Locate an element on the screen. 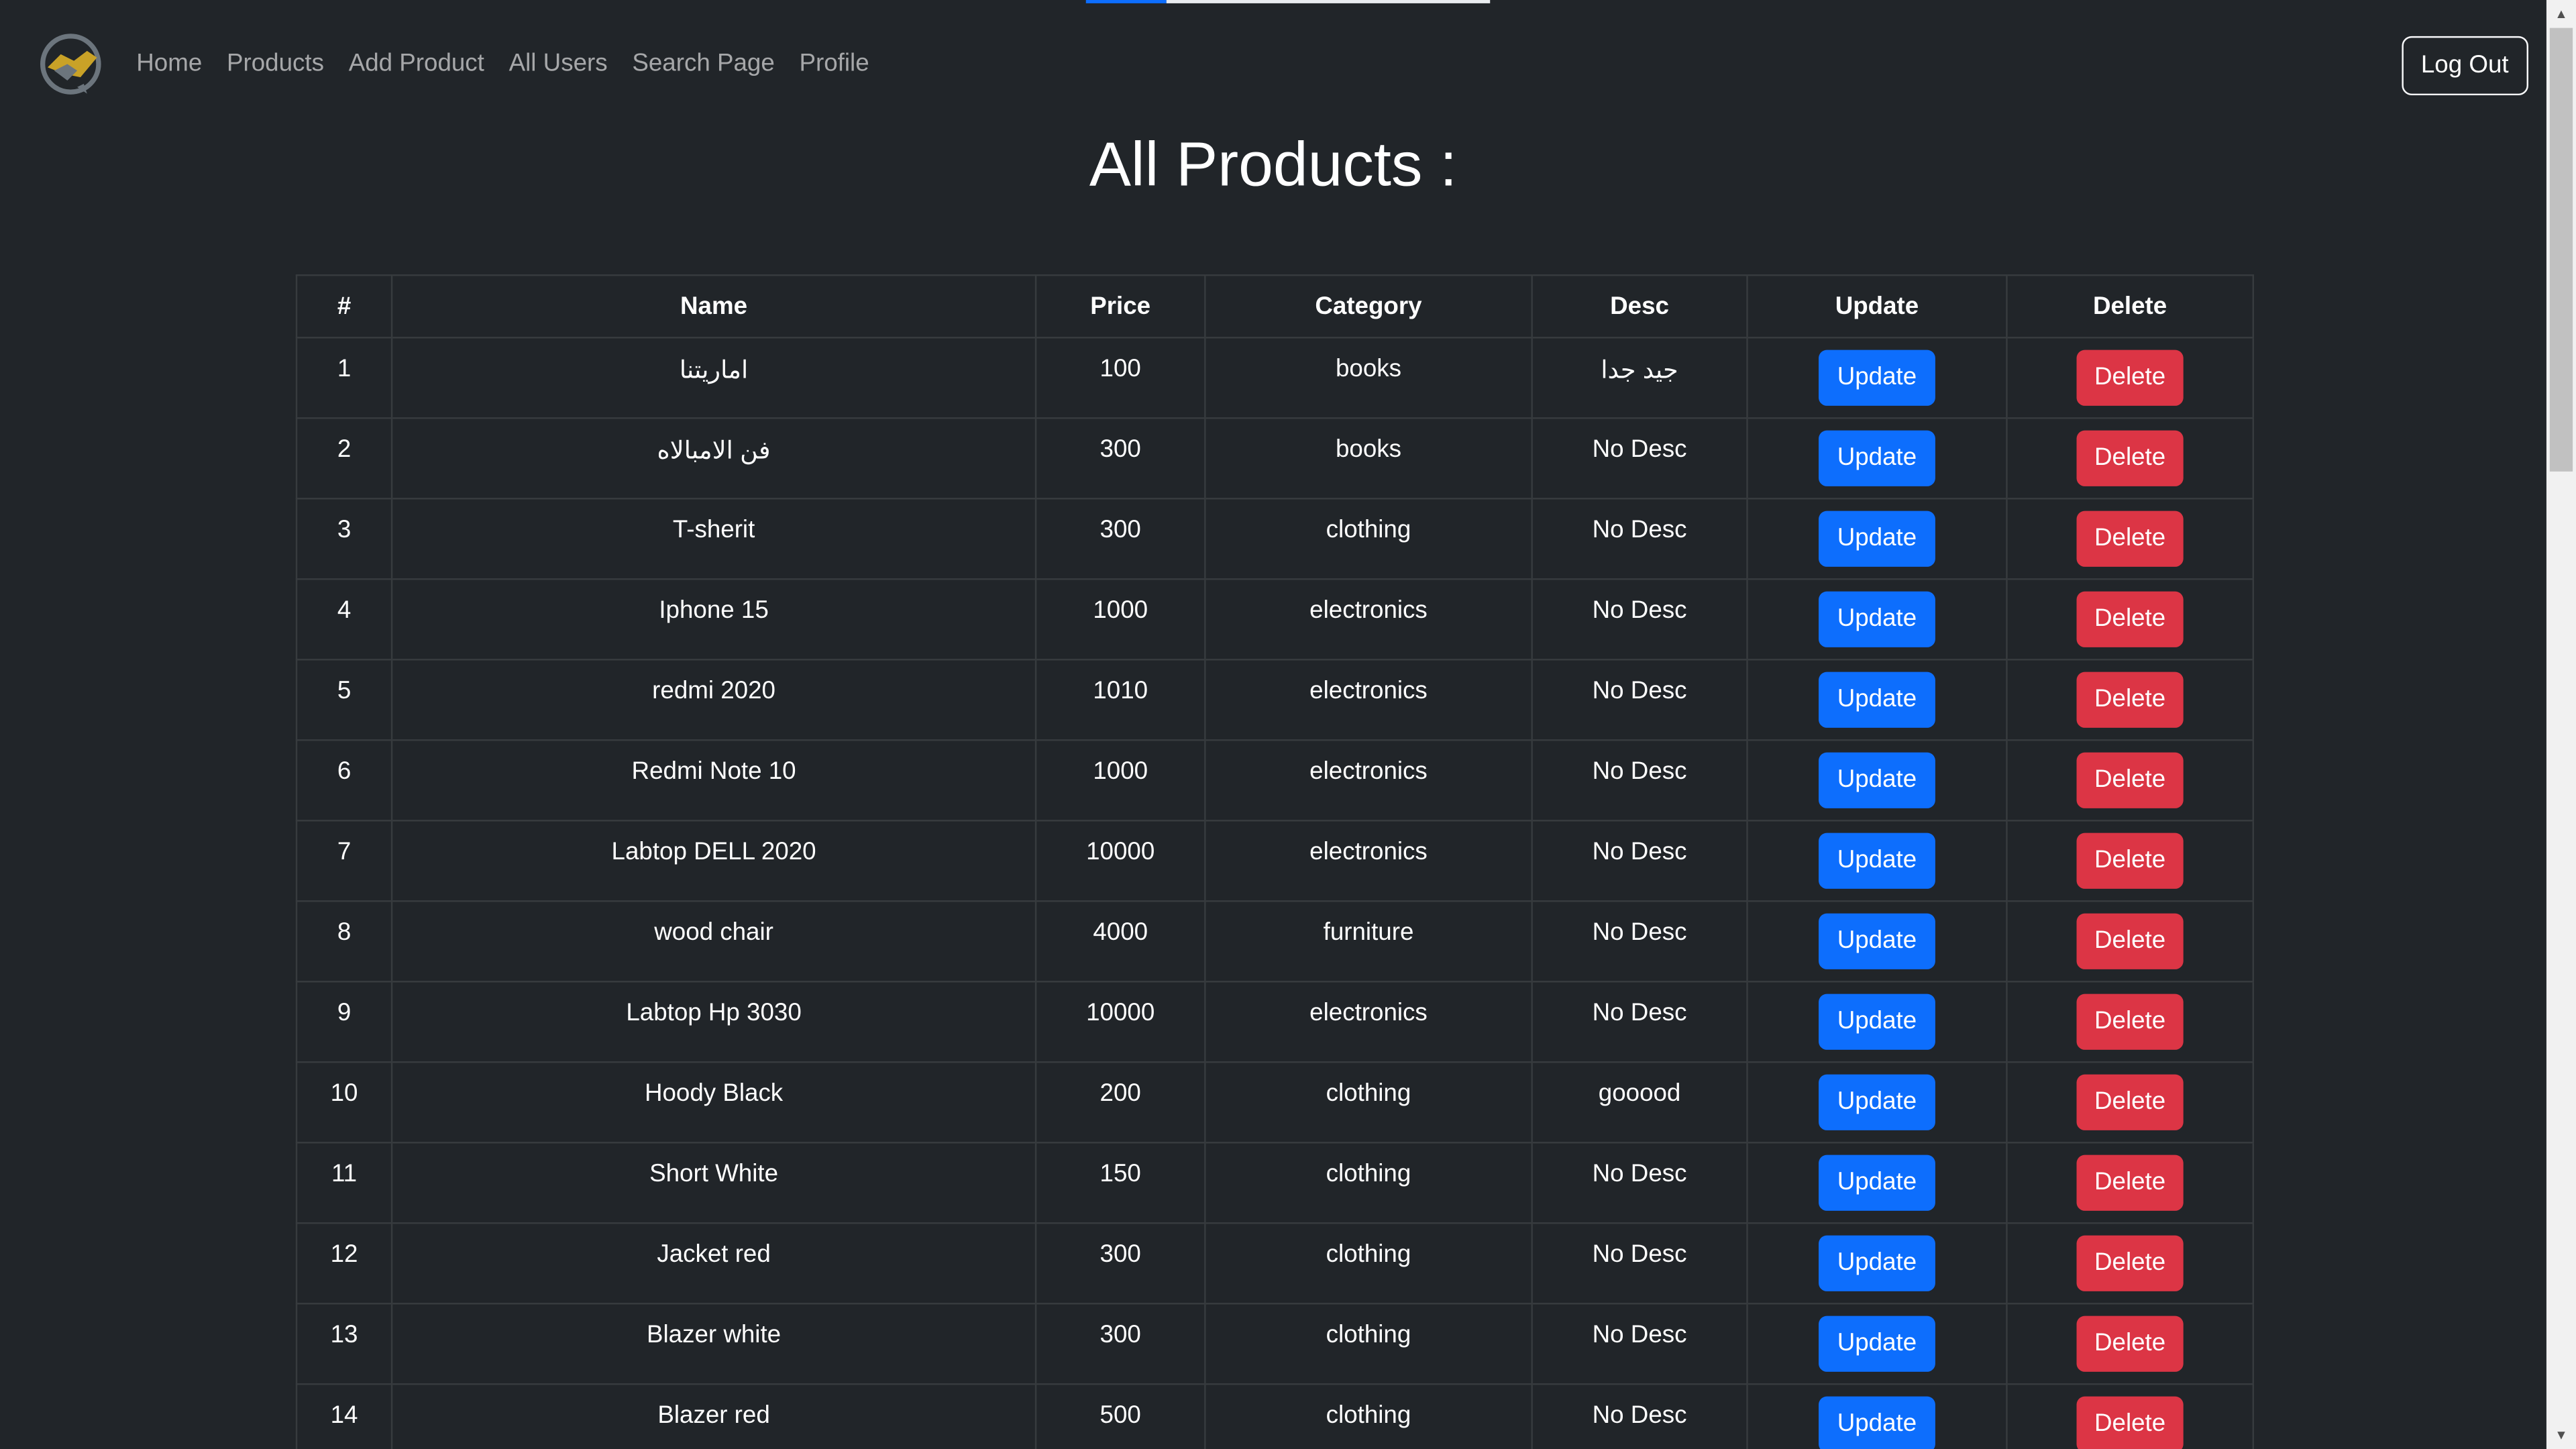  scroll-up-arrow-icon: ▲ is located at coordinates (2561, 14).